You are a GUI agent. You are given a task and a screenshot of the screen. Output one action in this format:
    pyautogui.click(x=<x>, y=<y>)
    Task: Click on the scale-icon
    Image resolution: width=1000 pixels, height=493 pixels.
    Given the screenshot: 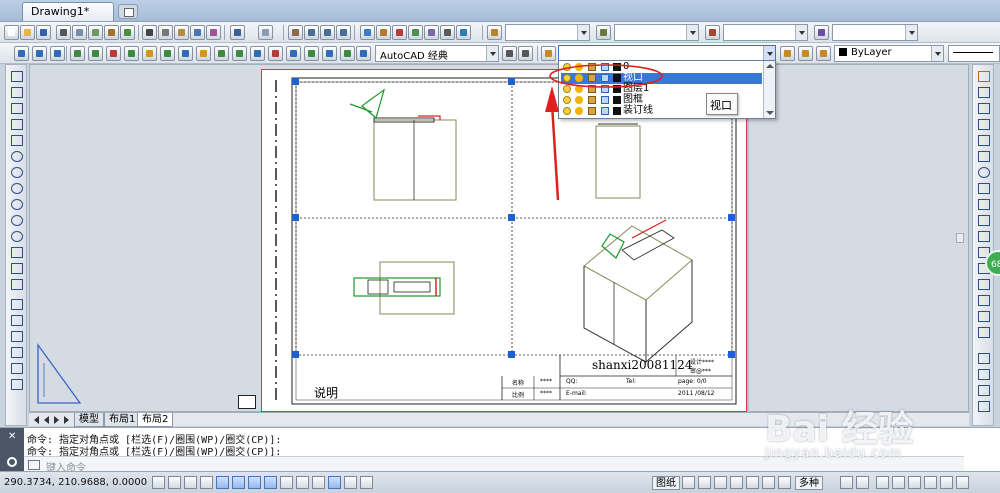 What is the action you would take?
    pyautogui.click(x=983, y=188)
    